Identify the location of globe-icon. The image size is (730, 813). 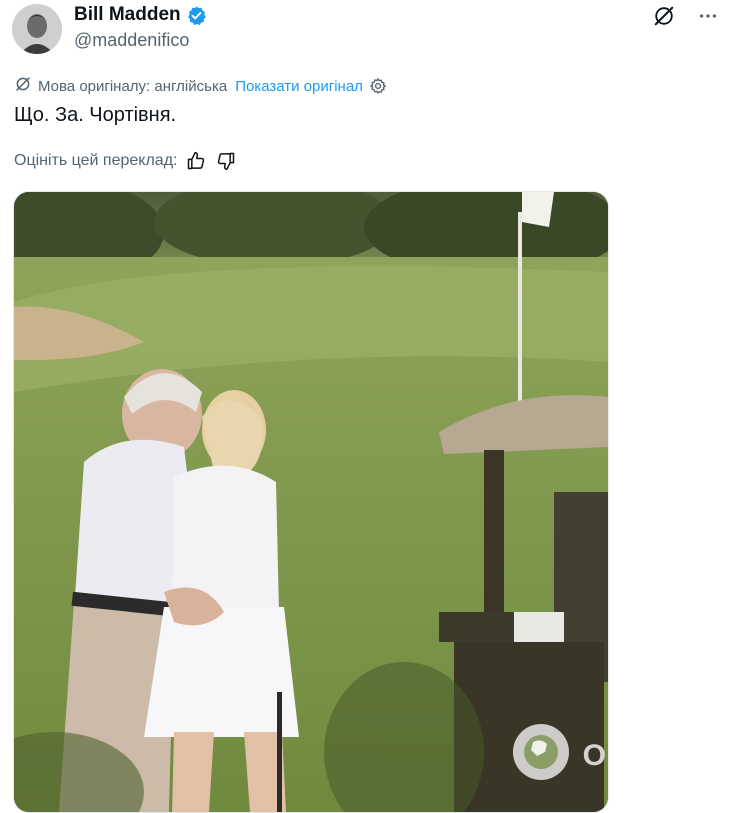
(541, 756).